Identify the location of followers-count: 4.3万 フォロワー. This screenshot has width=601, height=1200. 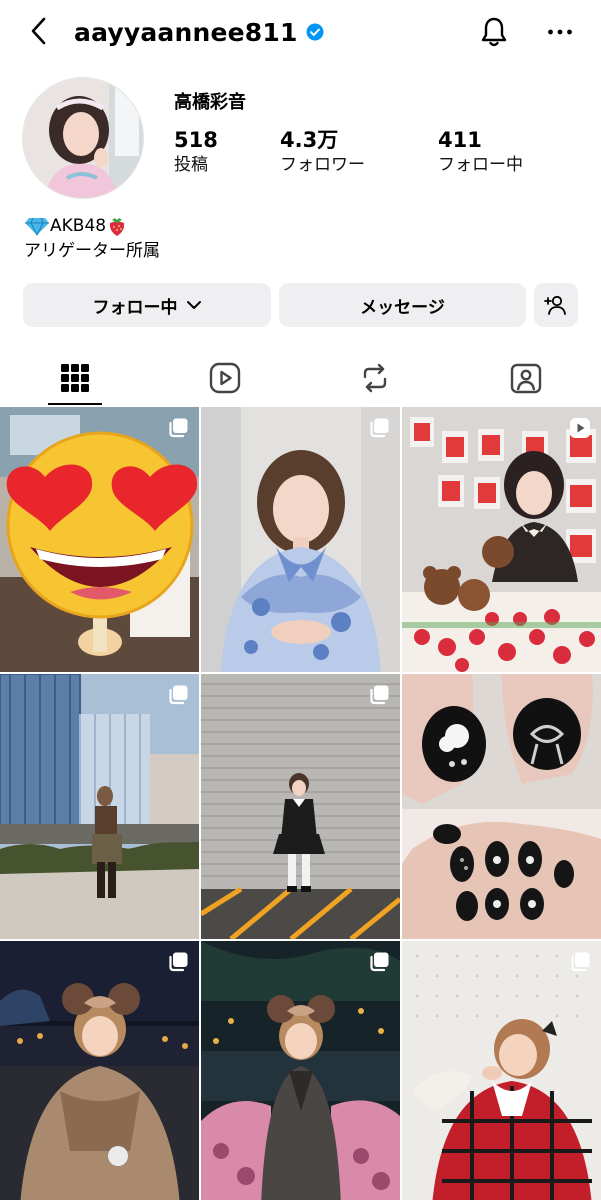
(322, 152).